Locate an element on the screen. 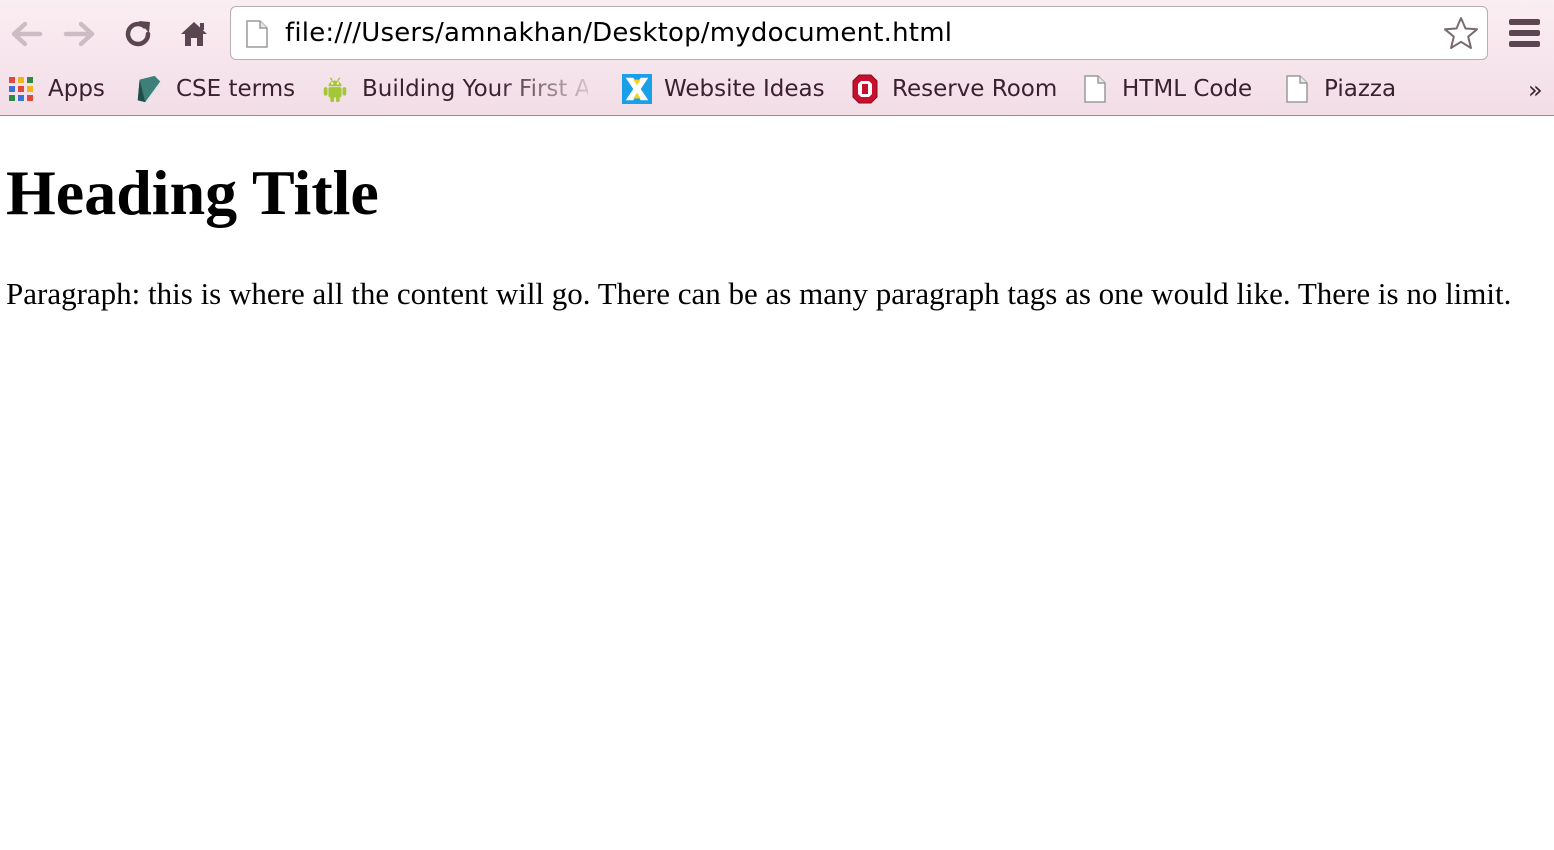 This screenshot has width=1554, height=850. home-icon is located at coordinates (194, 34).